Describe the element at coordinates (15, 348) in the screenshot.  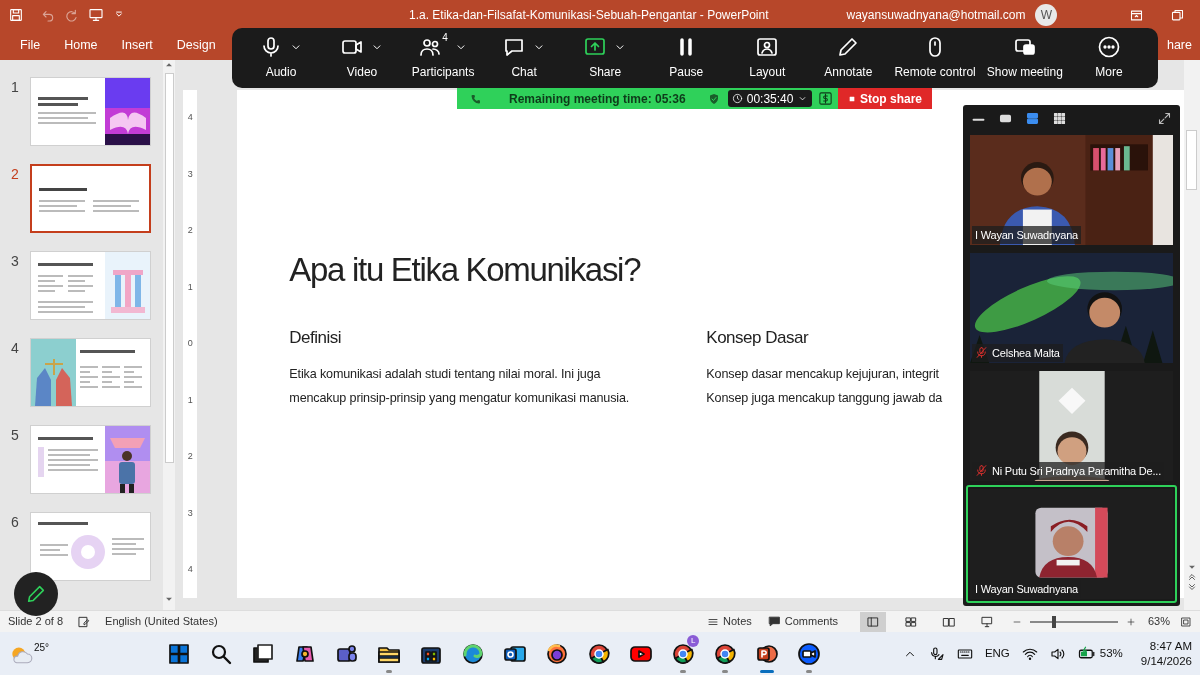
I see `slide-number: 4` at that location.